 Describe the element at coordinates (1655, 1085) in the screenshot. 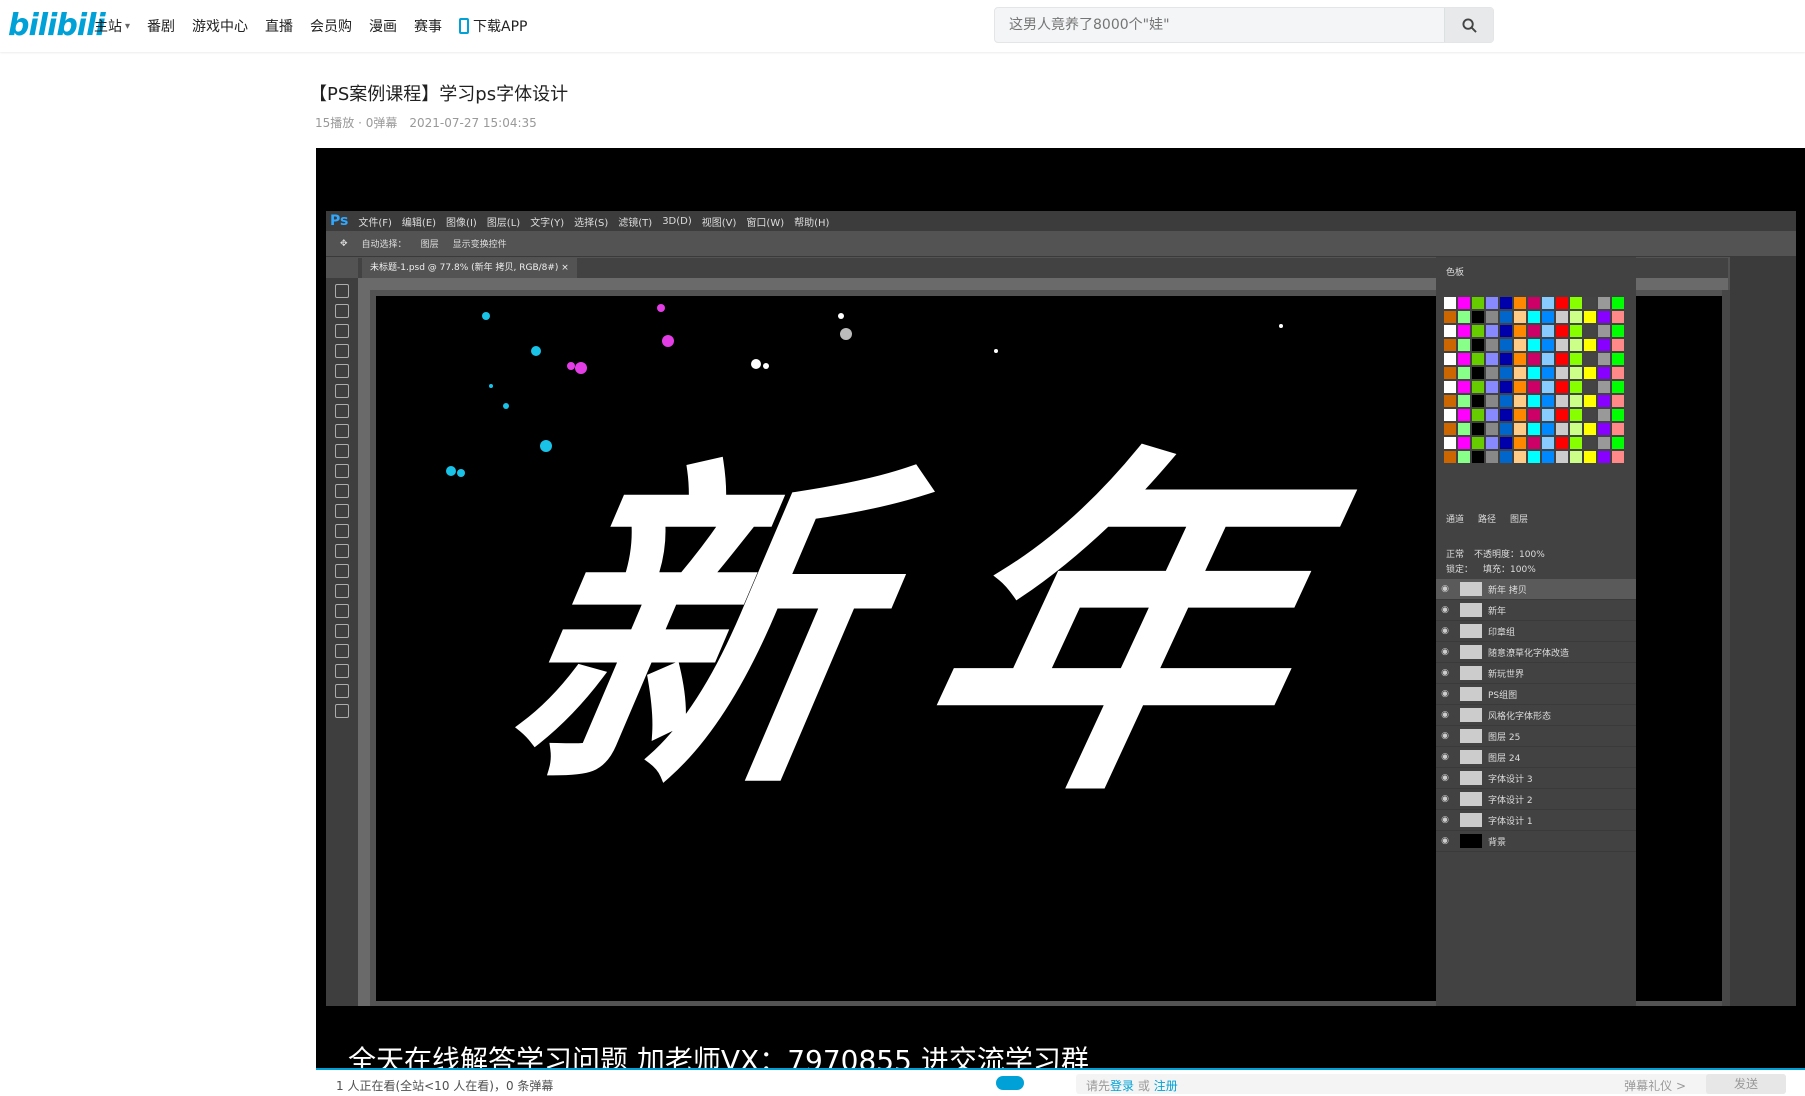

I see `danmaku-etiquette-link: 弹幕礼仪 >` at that location.